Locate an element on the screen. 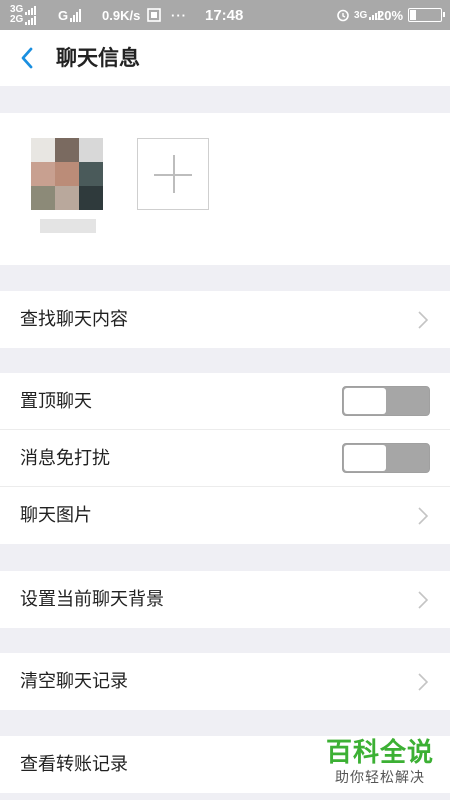 This screenshot has height=800, width=450. settings-group-background: 设置当前聊天背景 is located at coordinates (225, 599).